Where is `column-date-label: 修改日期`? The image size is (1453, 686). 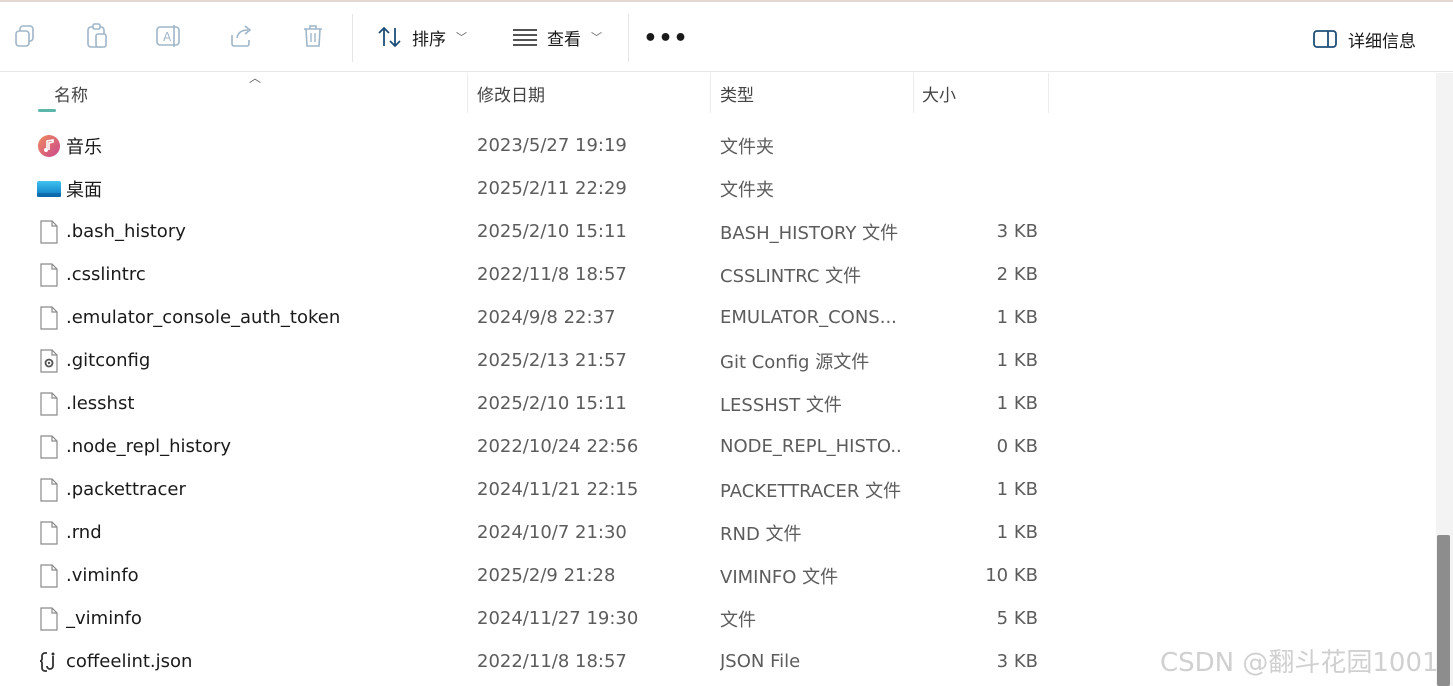
column-date-label: 修改日期 is located at coordinates (511, 95).